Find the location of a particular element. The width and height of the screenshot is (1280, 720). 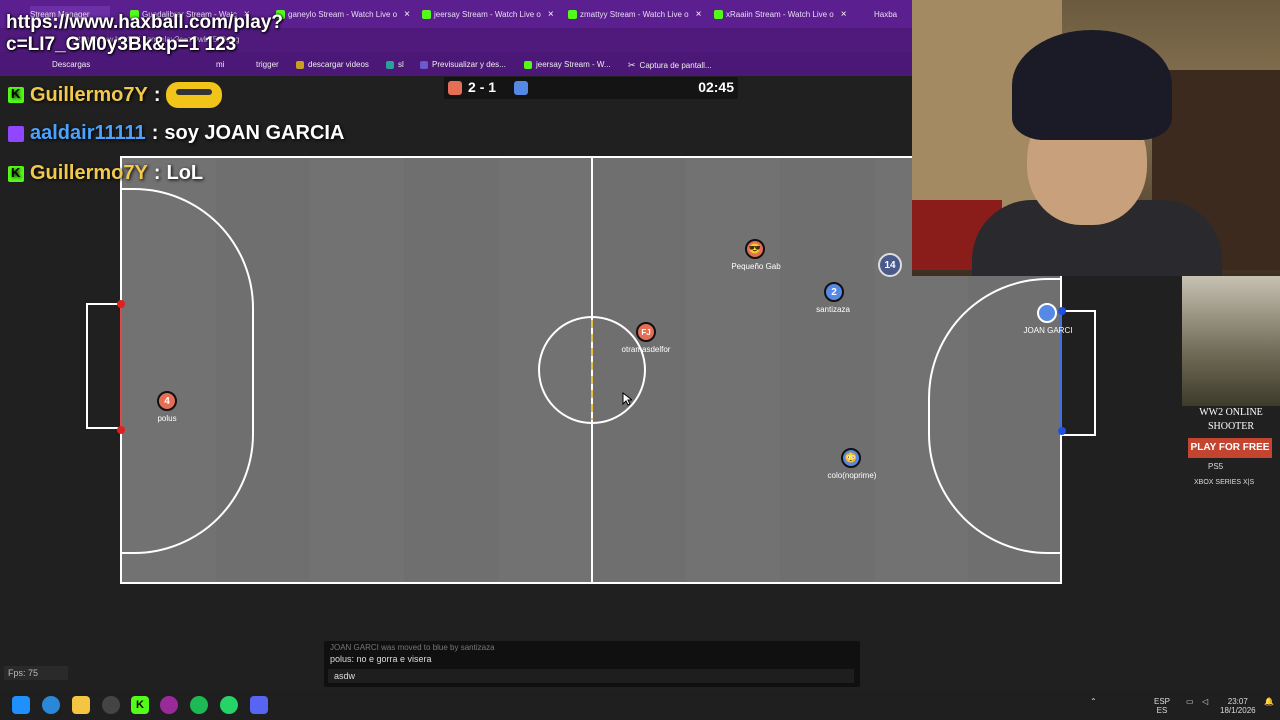

match-clock: 02:45 is located at coordinates (716, 87).